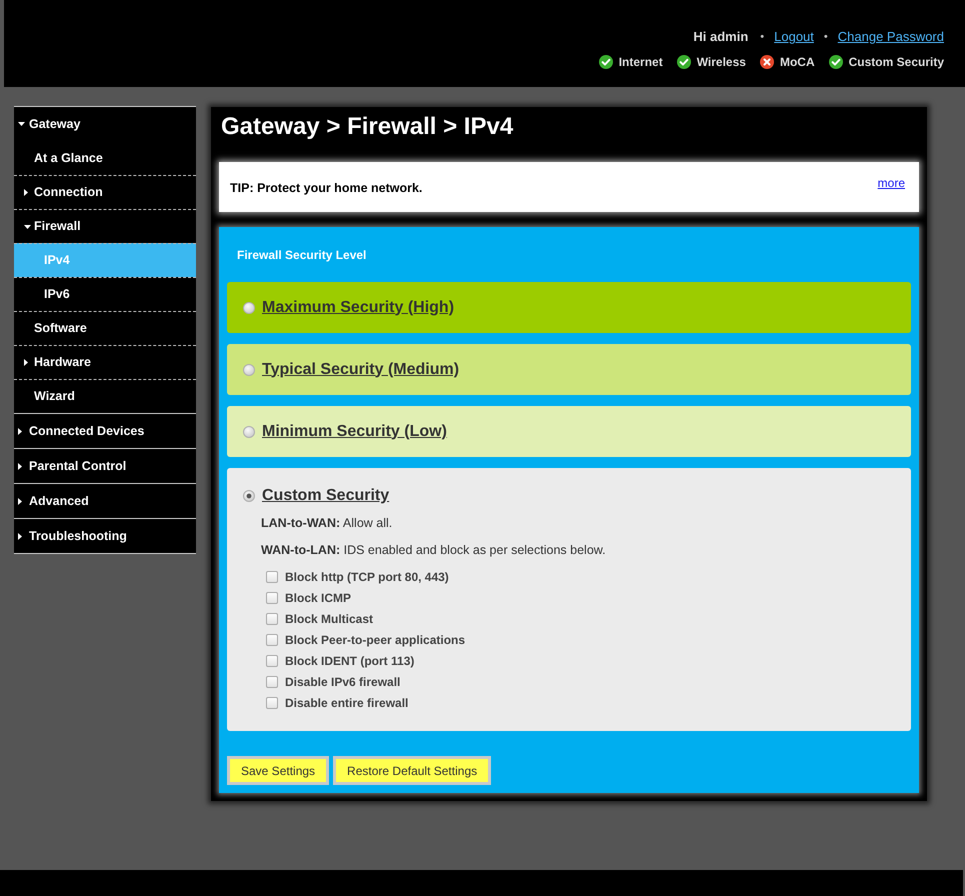 This screenshot has height=896, width=965. Describe the element at coordinates (375, 640) in the screenshot. I see `checkbox-label: Block Peer-to-peer applications` at that location.